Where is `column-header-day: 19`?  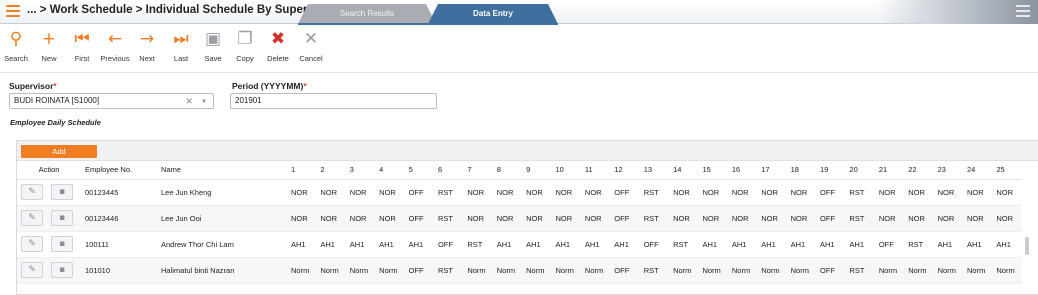 column-header-day: 19 is located at coordinates (831, 170).